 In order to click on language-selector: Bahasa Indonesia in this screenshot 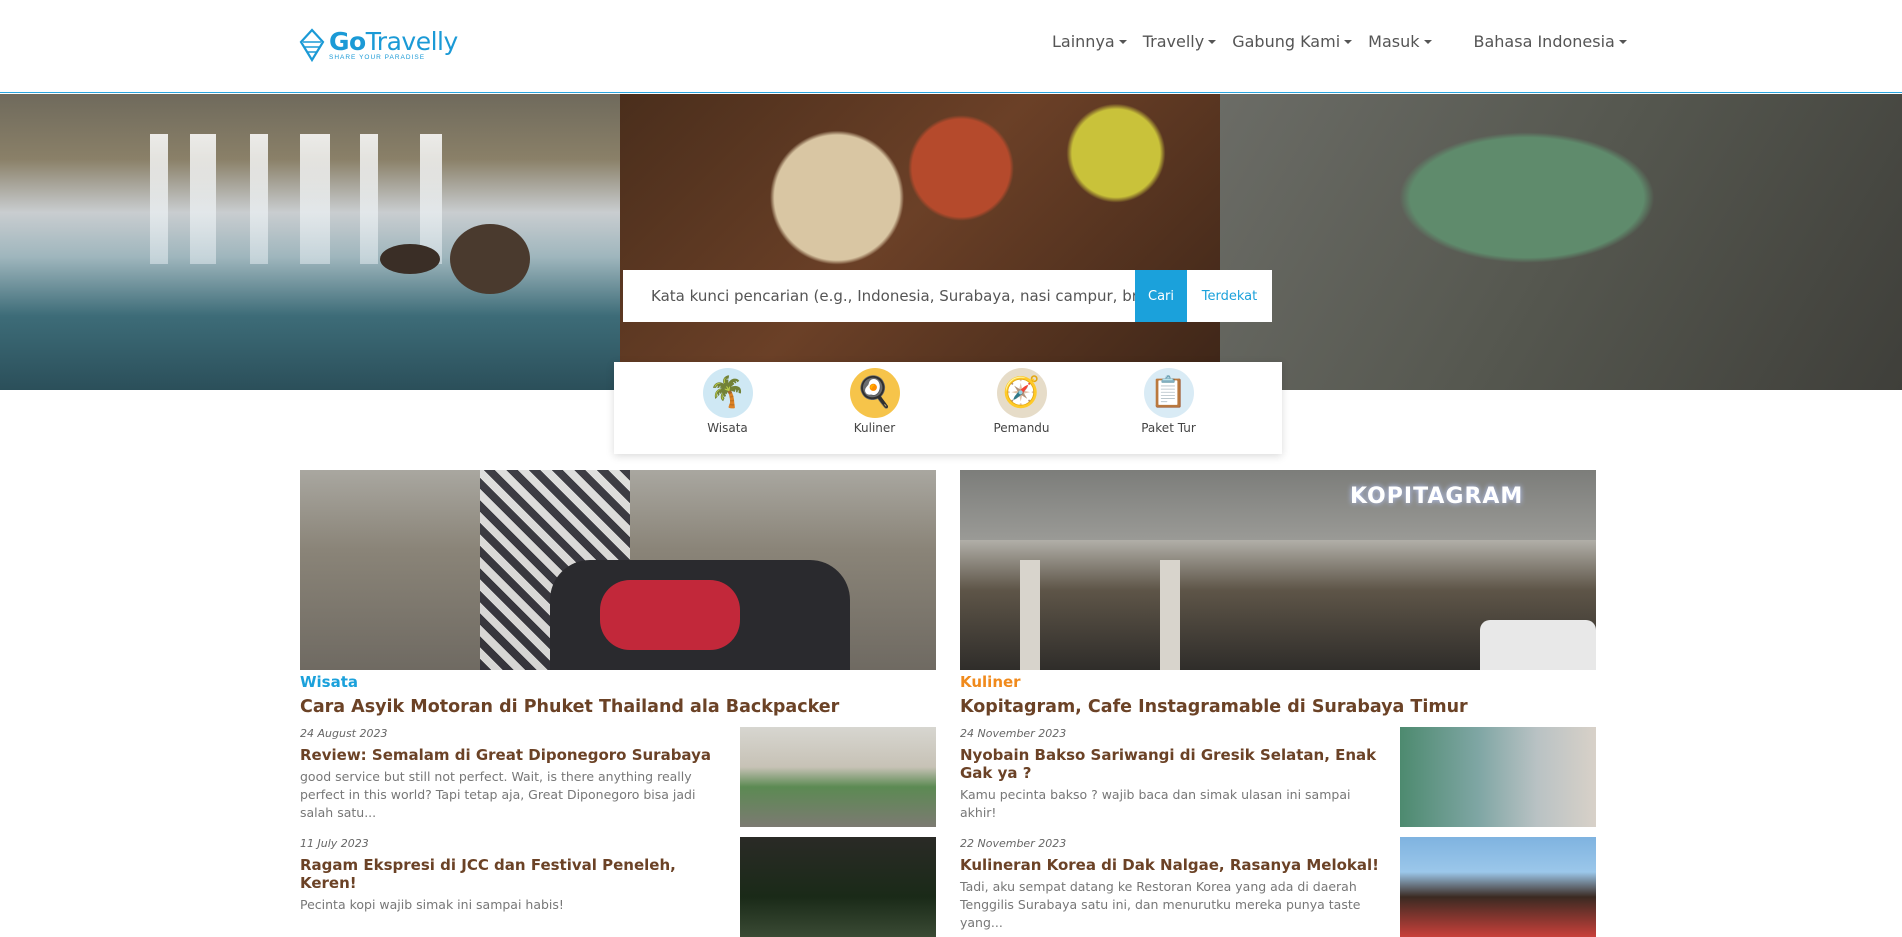, I will do `click(1550, 41)`.